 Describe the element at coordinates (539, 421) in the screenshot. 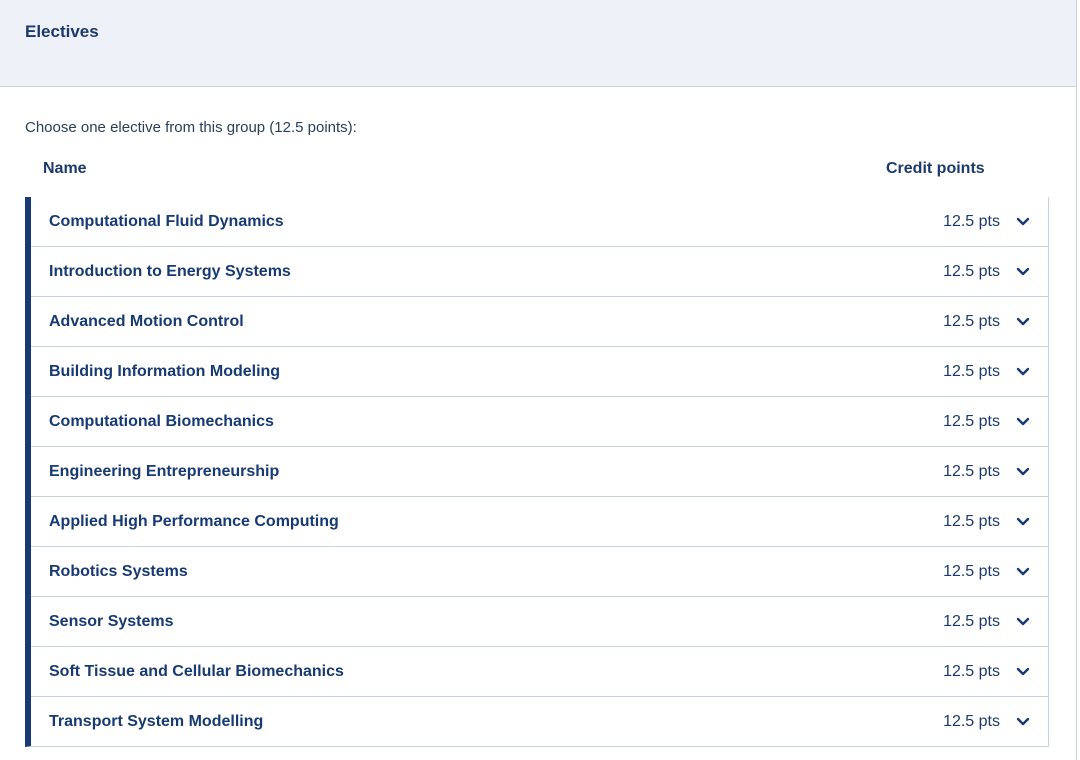

I see `elective-row: Computational Biomechanics 12.5 pts` at that location.